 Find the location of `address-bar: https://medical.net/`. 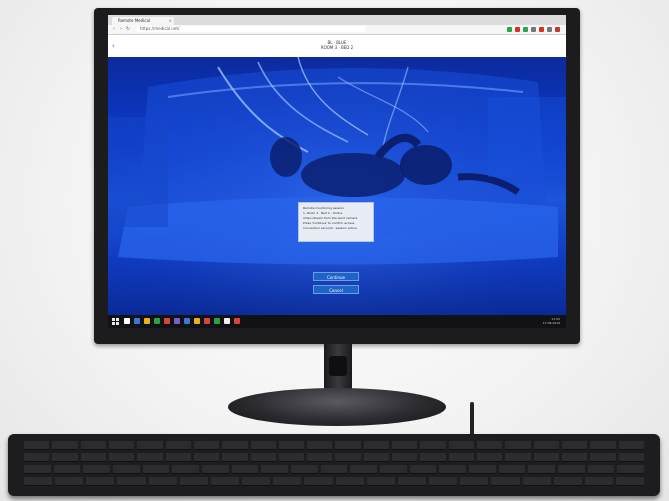

address-bar: https://medical.net/ is located at coordinates (251, 29).